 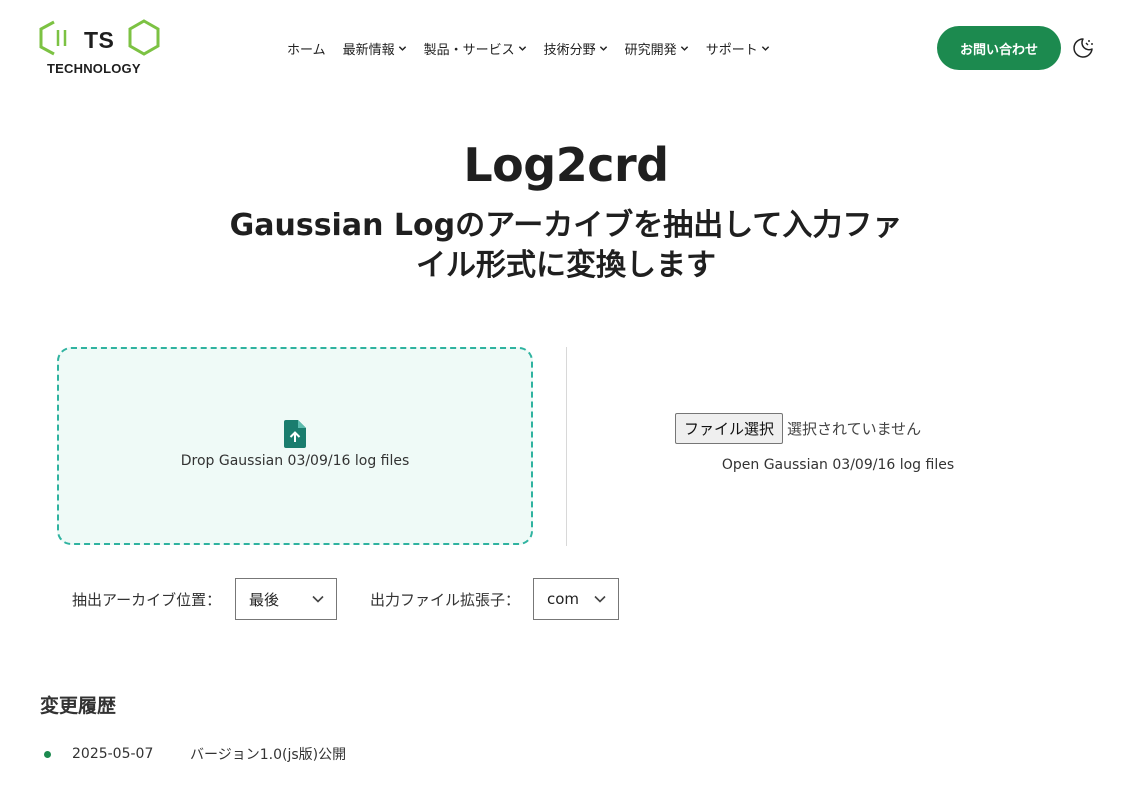 I want to click on file-select-button: ファイル選択, so click(x=729, y=428).